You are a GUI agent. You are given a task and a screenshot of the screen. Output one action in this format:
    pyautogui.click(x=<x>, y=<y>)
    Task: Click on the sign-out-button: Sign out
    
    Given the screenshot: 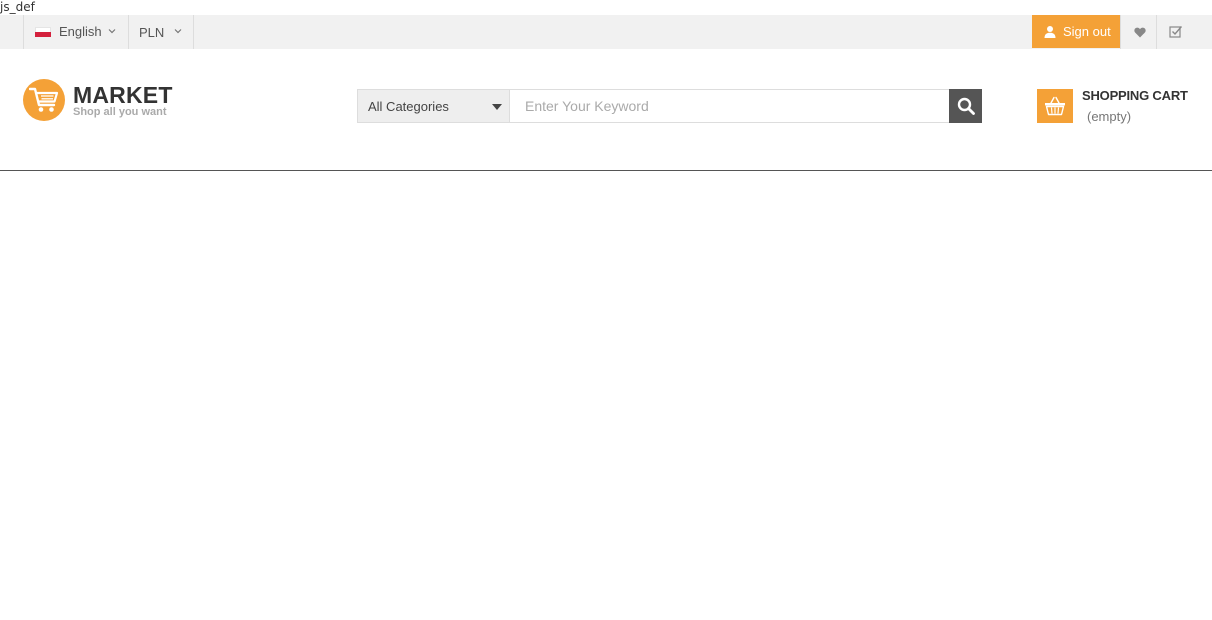 What is the action you would take?
    pyautogui.click(x=1076, y=31)
    